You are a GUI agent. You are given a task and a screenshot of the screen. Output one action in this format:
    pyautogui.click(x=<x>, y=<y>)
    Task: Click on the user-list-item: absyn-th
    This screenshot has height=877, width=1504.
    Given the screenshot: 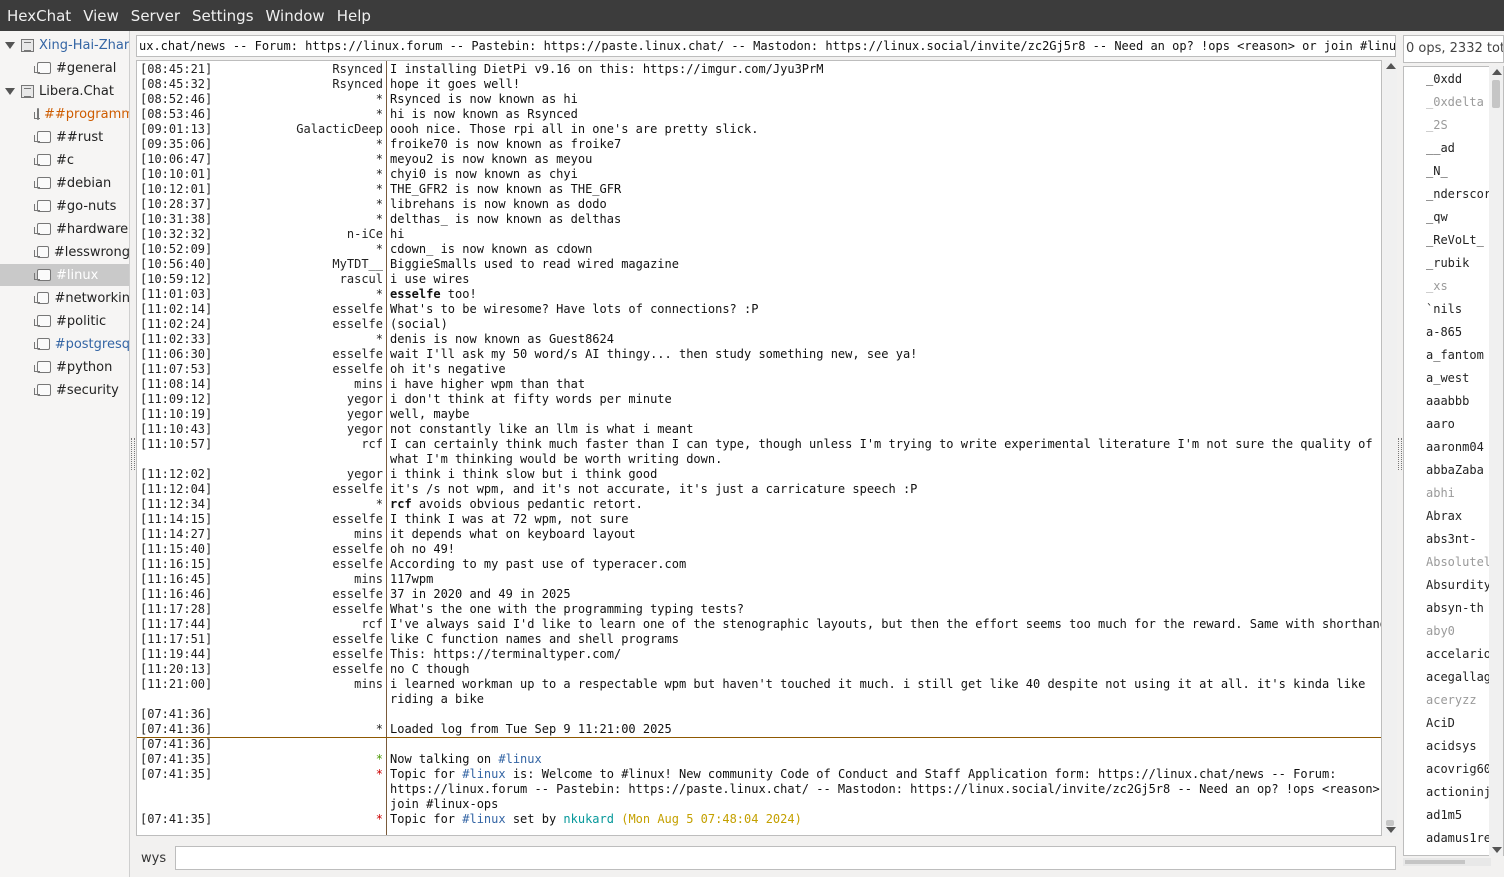 What is the action you would take?
    pyautogui.click(x=1455, y=608)
    